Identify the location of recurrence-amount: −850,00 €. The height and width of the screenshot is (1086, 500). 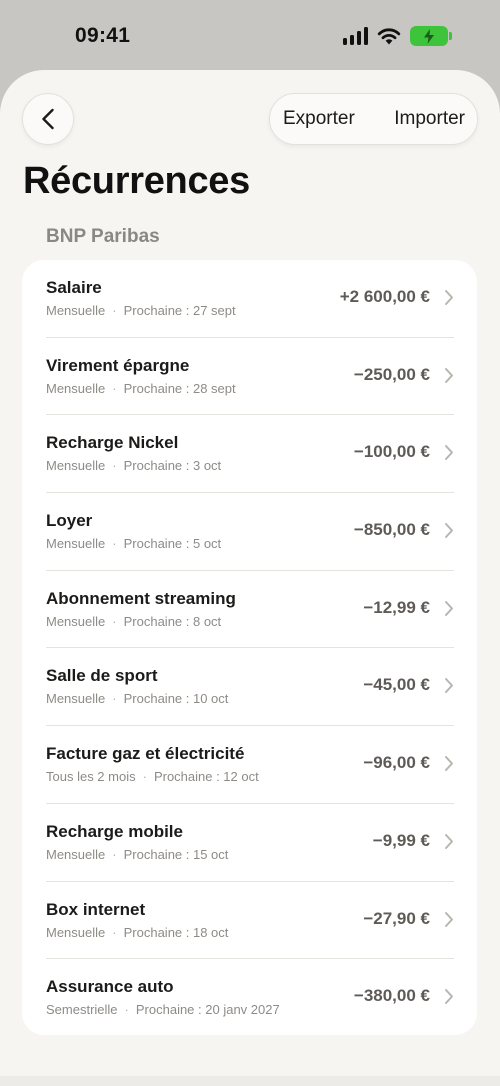
(391, 530).